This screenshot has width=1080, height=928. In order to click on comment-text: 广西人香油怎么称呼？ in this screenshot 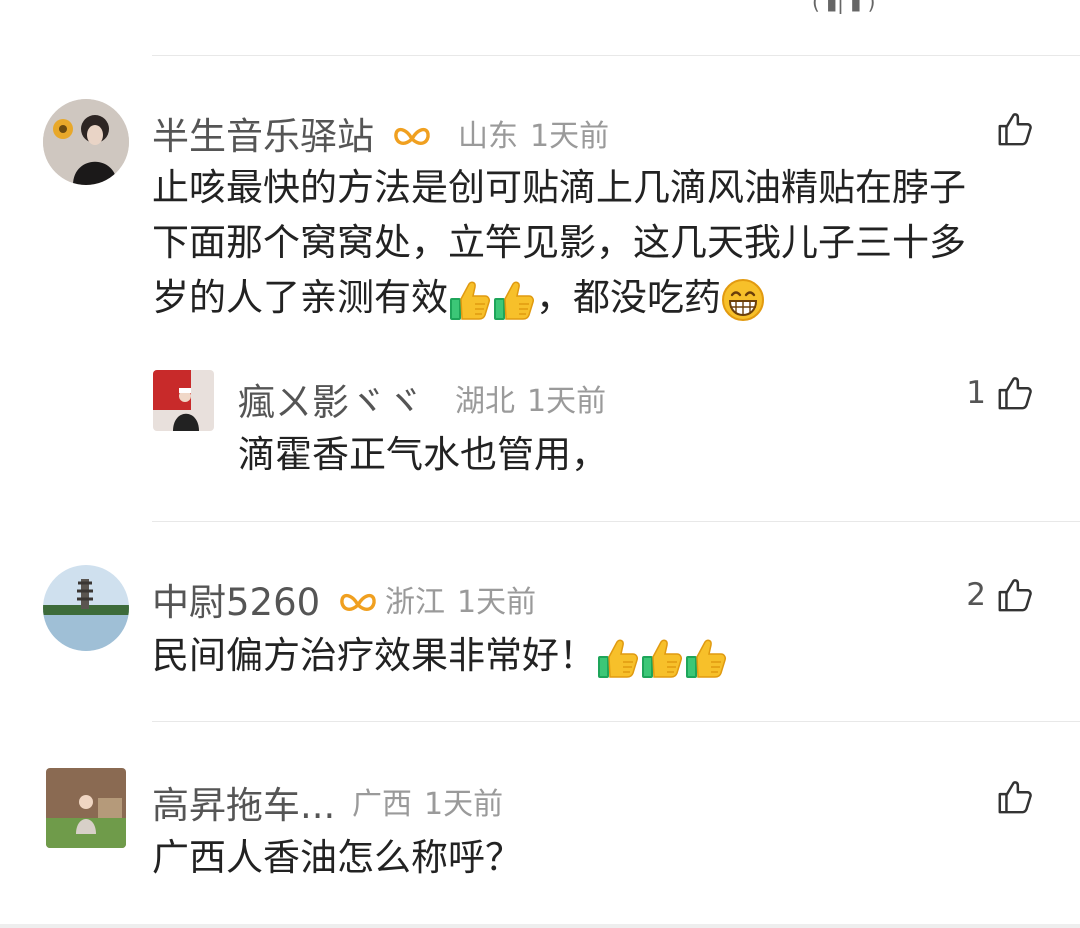, I will do `click(337, 857)`.